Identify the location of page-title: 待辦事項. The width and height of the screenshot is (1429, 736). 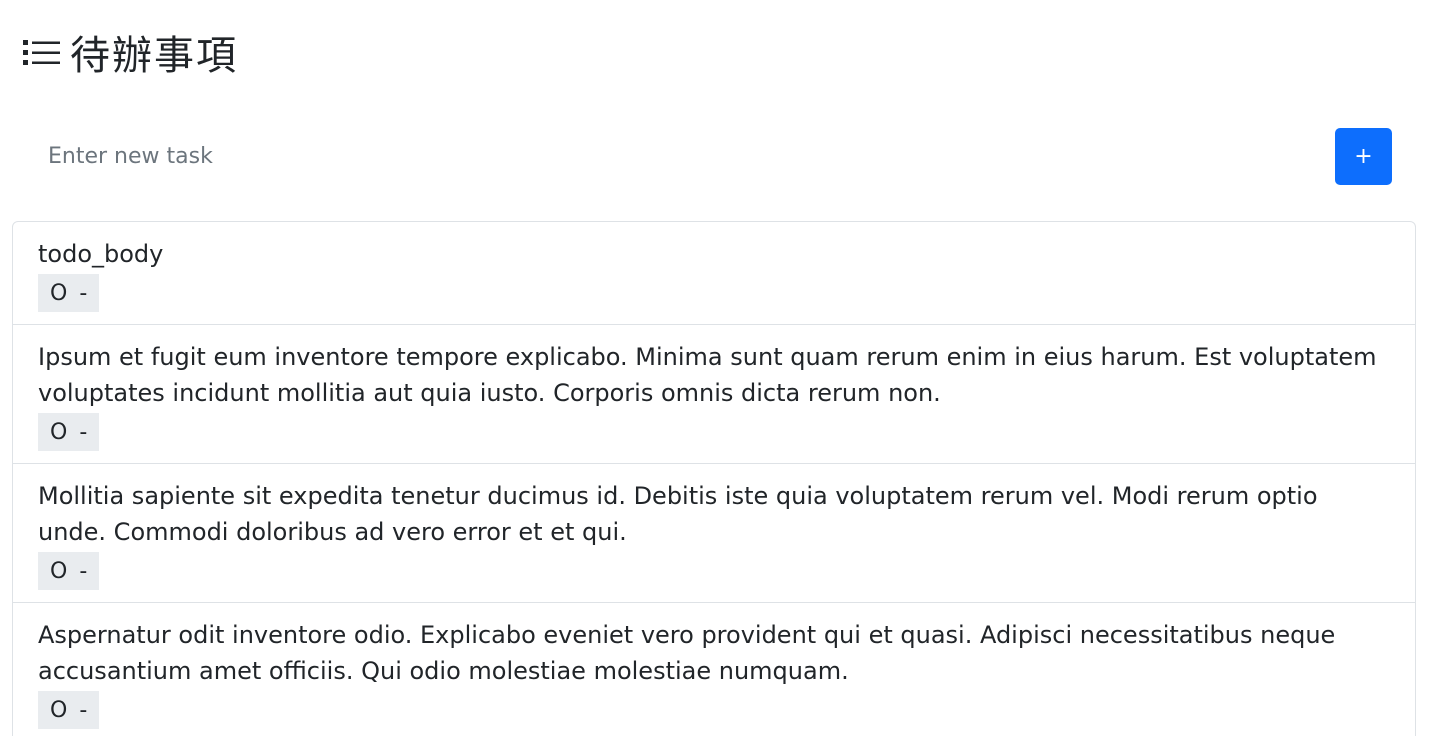
(154, 56).